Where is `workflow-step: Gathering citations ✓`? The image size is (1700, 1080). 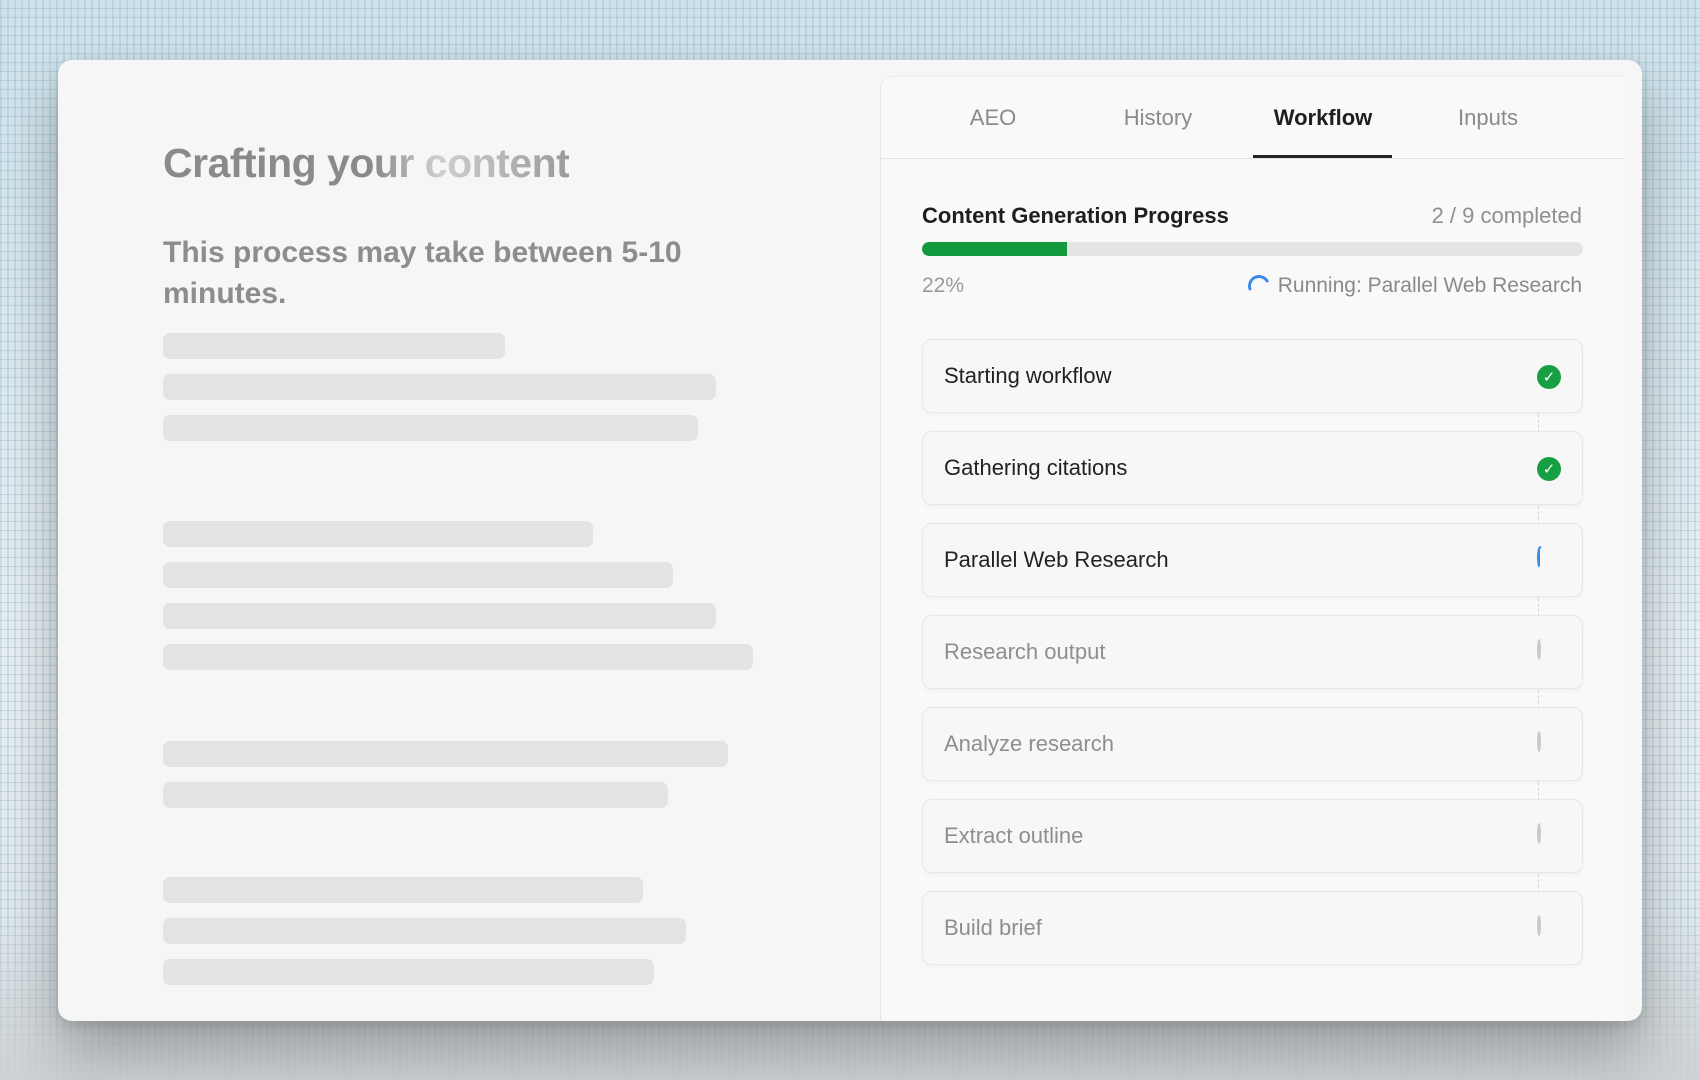 workflow-step: Gathering citations ✓ is located at coordinates (1252, 468).